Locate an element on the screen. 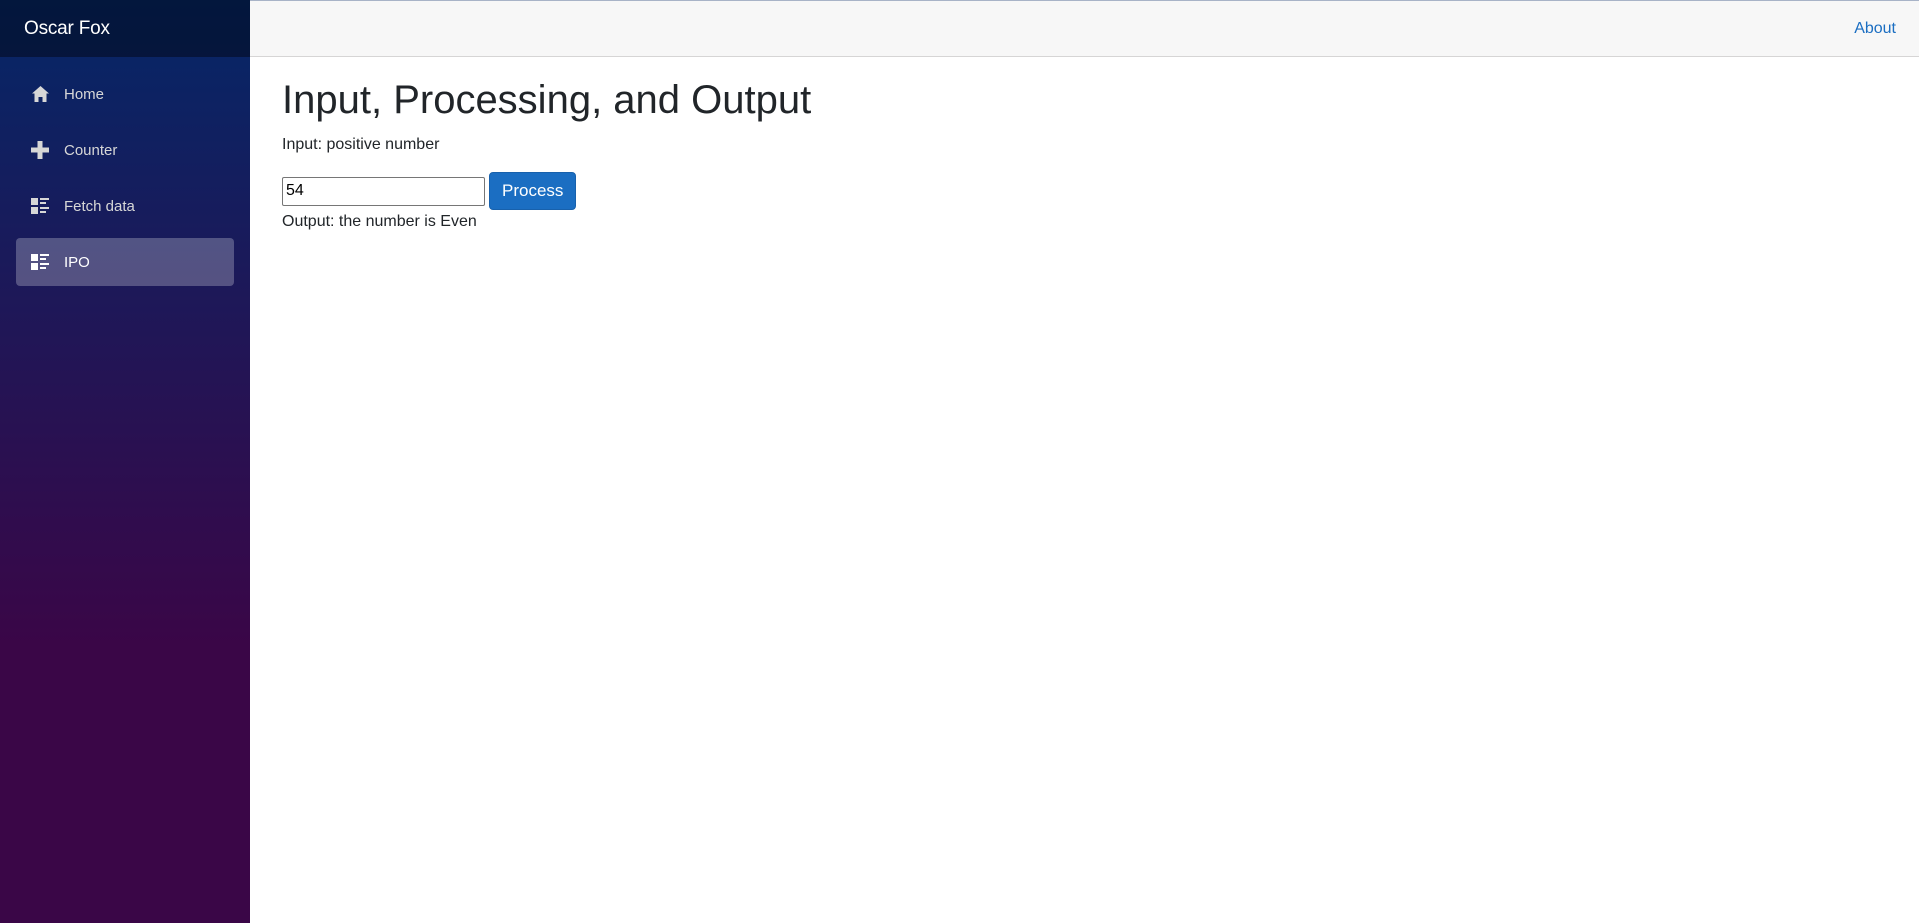 This screenshot has height=923, width=1919. sidebar-link-fetch-data: Fetch data is located at coordinates (125, 206).